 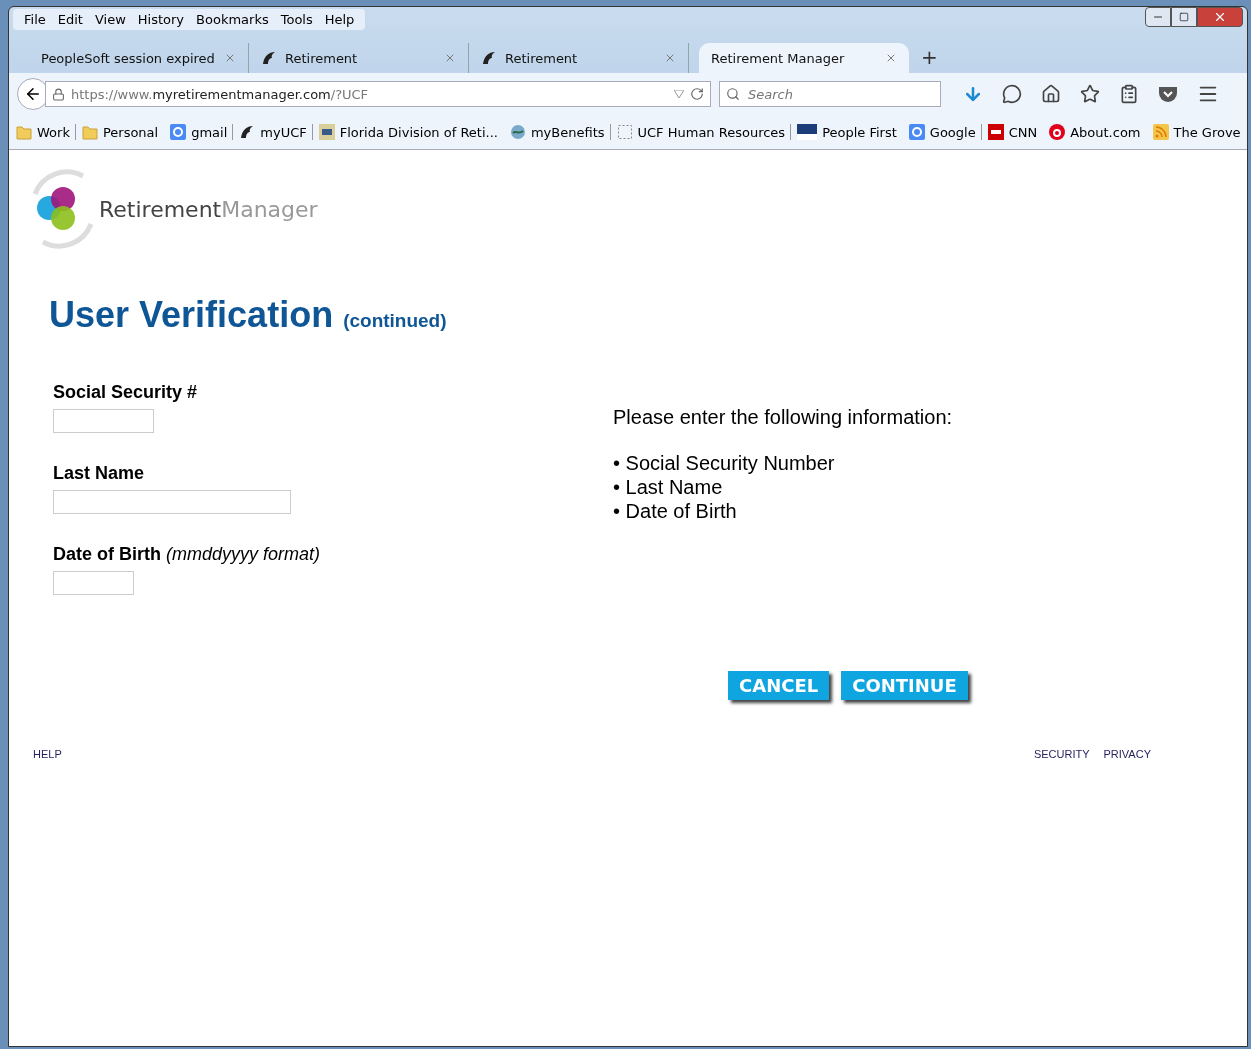 I want to click on tab-title: Retirement Manager, so click(x=778, y=58).